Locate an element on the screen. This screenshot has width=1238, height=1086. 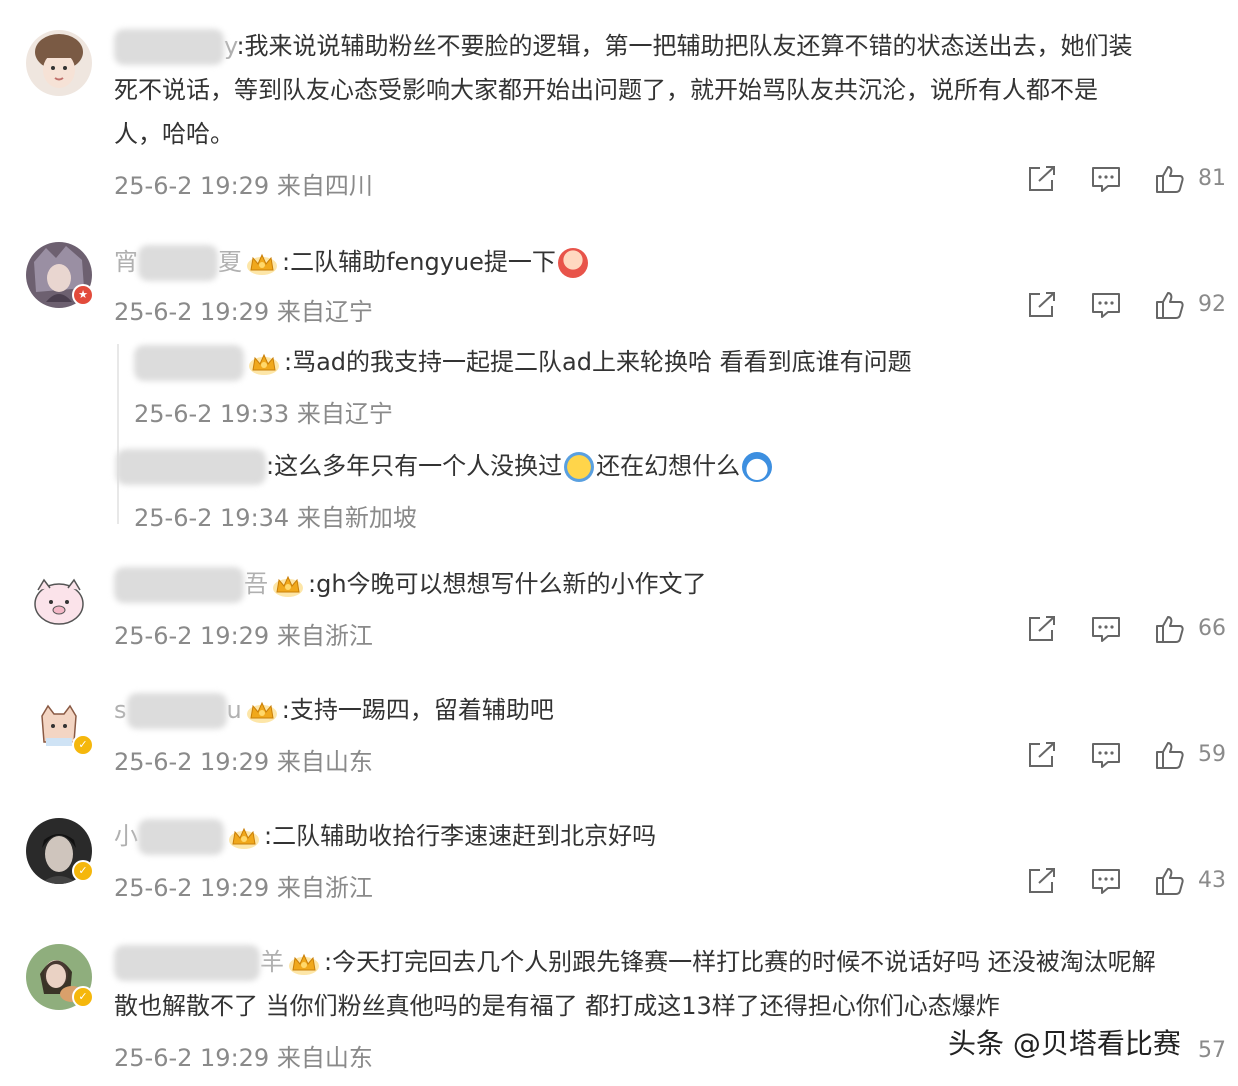
comment-text: 羊 :今天打完回去几个人别跟先锋赛一样打比赛的时候不说话好吗 还没被淘汰呢解 is located at coordinates (635, 962).